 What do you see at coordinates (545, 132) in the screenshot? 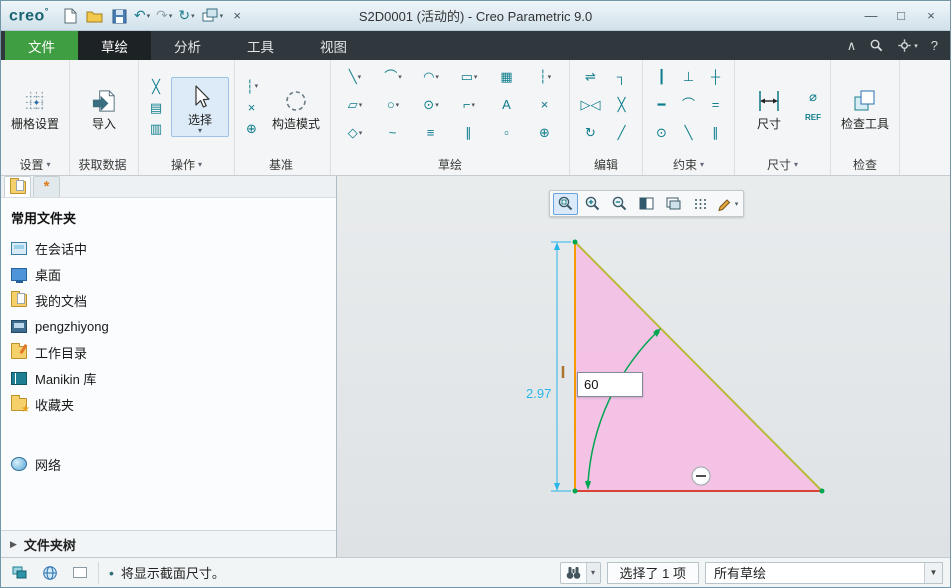
I see `coordinate-tool: ⊕` at bounding box center [545, 132].